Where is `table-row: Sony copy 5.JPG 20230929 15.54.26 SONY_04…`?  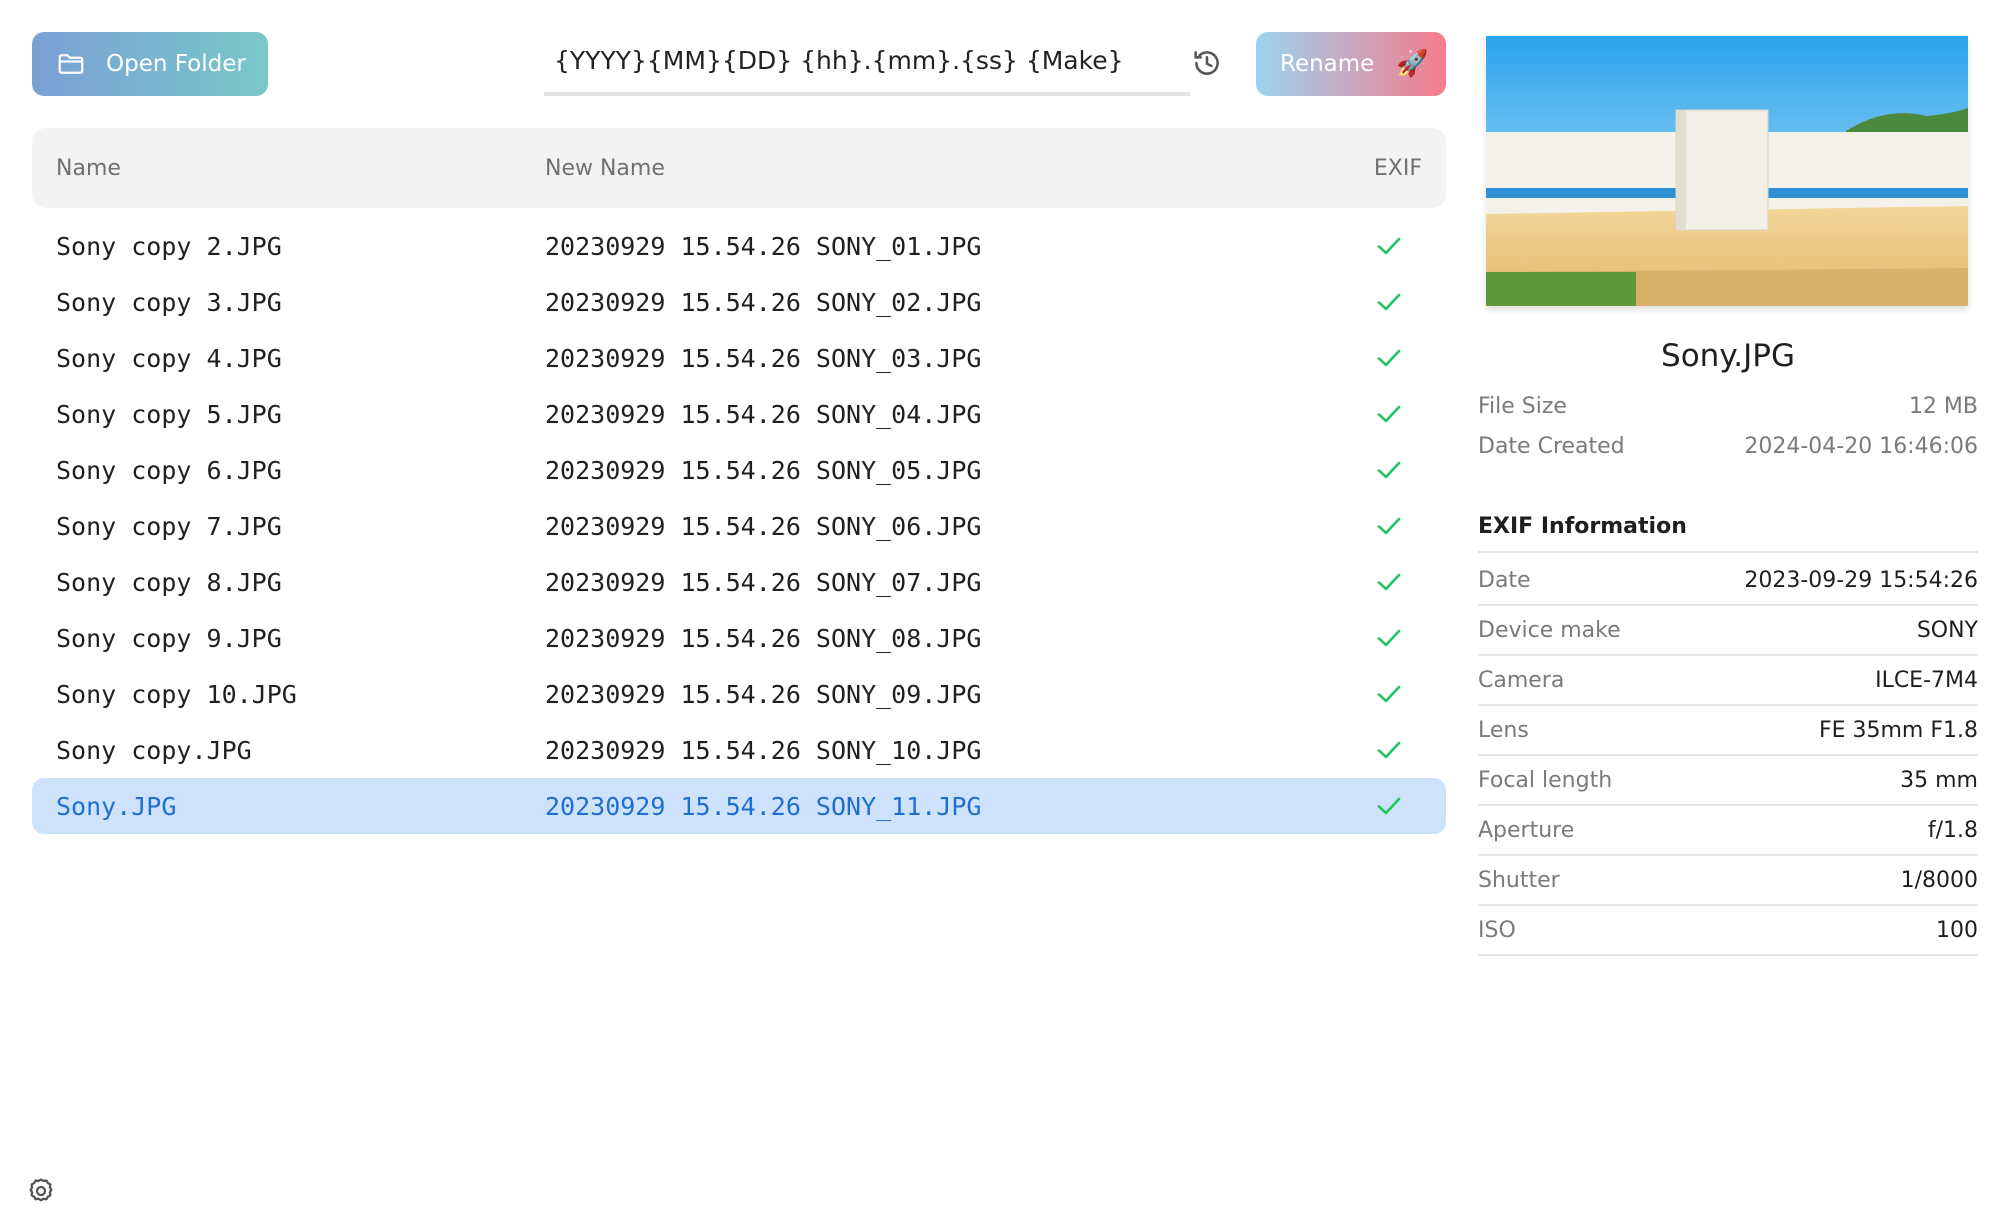
table-row: Sony copy 5.JPG 20230929 15.54.26 SONY_04… is located at coordinates (739, 414).